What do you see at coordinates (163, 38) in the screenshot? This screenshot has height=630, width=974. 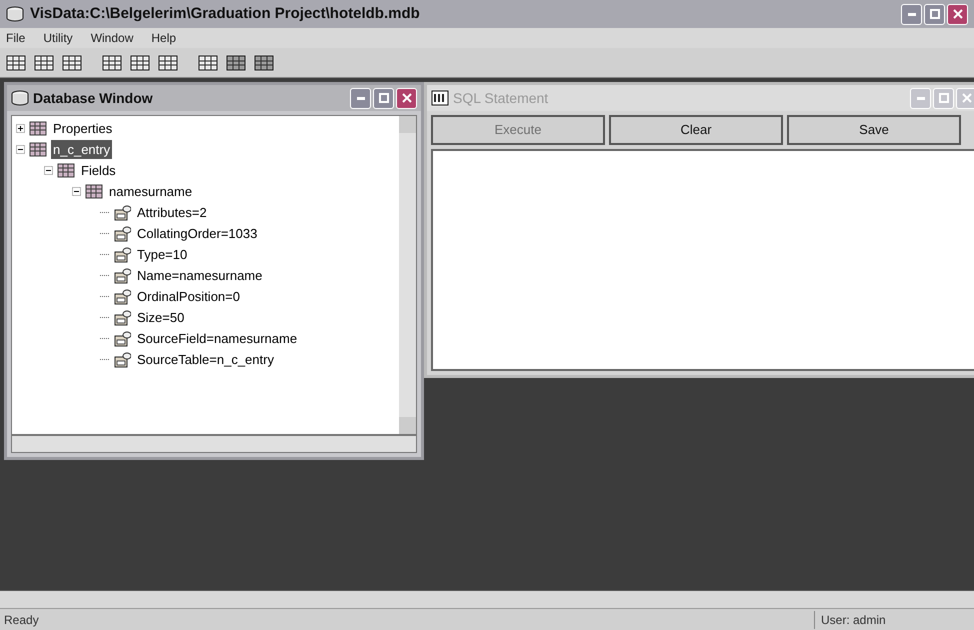 I see `menu-item: Help` at bounding box center [163, 38].